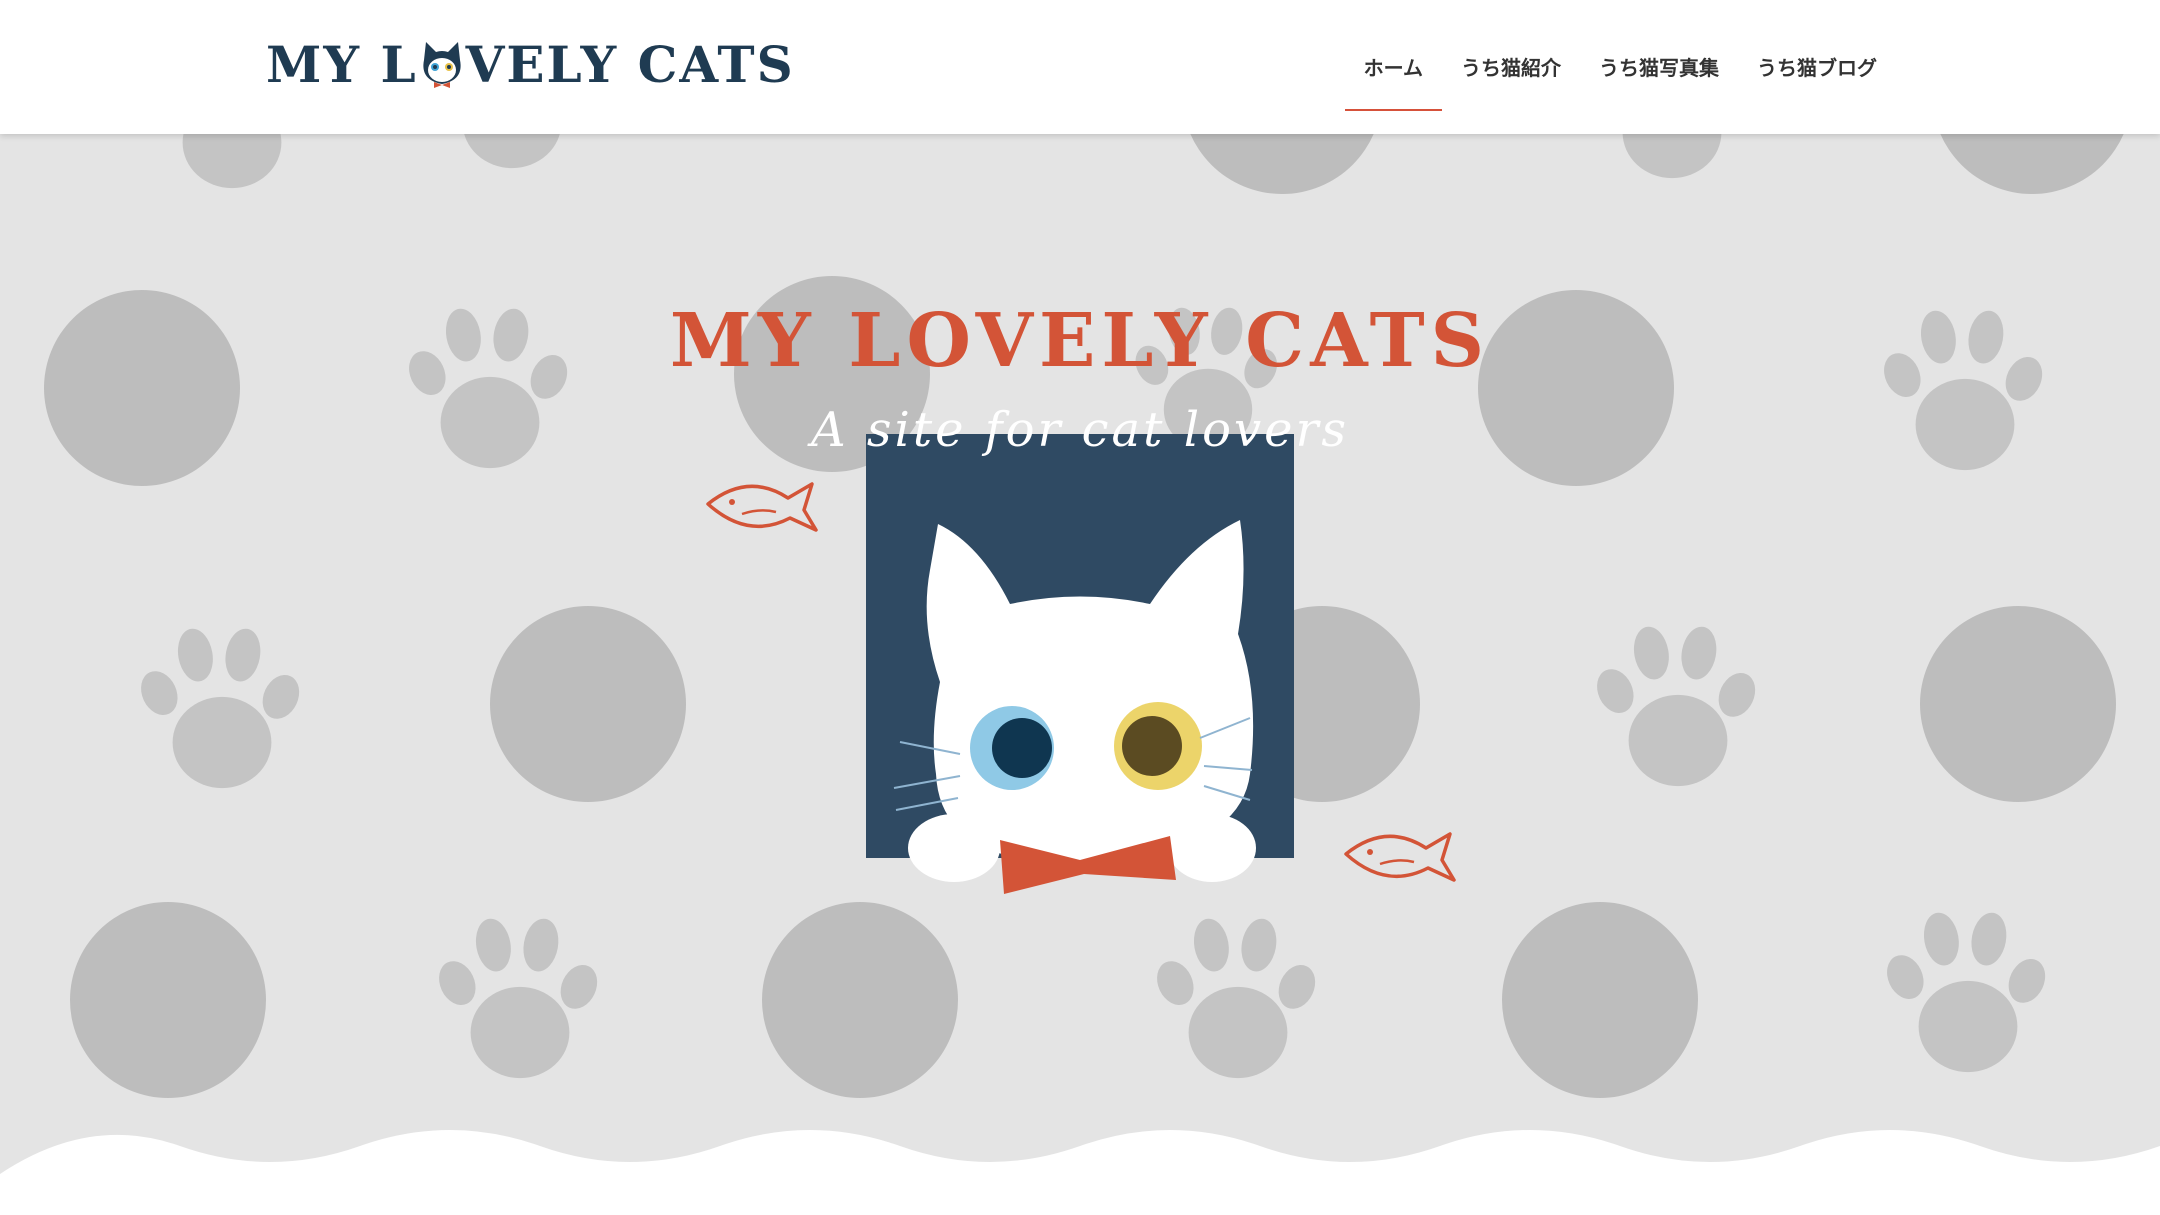 The width and height of the screenshot is (2160, 1215). I want to click on main-nav: ホーム うち猫紹介 うち猫写真集 うち猫ブログ, so click(1620, 75).